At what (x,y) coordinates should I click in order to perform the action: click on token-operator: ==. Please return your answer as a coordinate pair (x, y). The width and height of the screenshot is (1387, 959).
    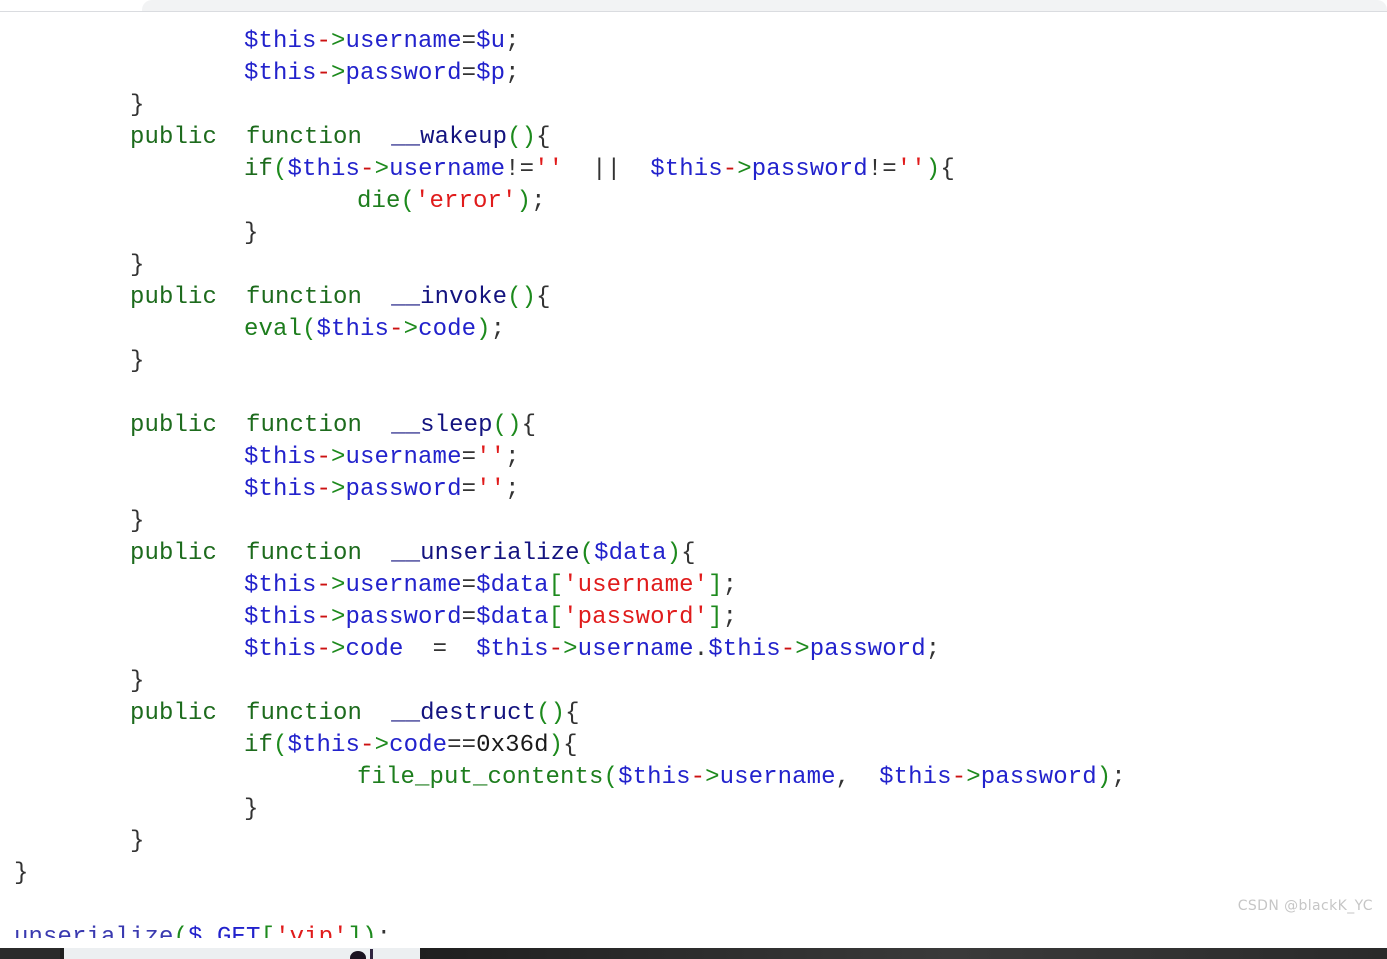
    Looking at the image, I should click on (462, 745).